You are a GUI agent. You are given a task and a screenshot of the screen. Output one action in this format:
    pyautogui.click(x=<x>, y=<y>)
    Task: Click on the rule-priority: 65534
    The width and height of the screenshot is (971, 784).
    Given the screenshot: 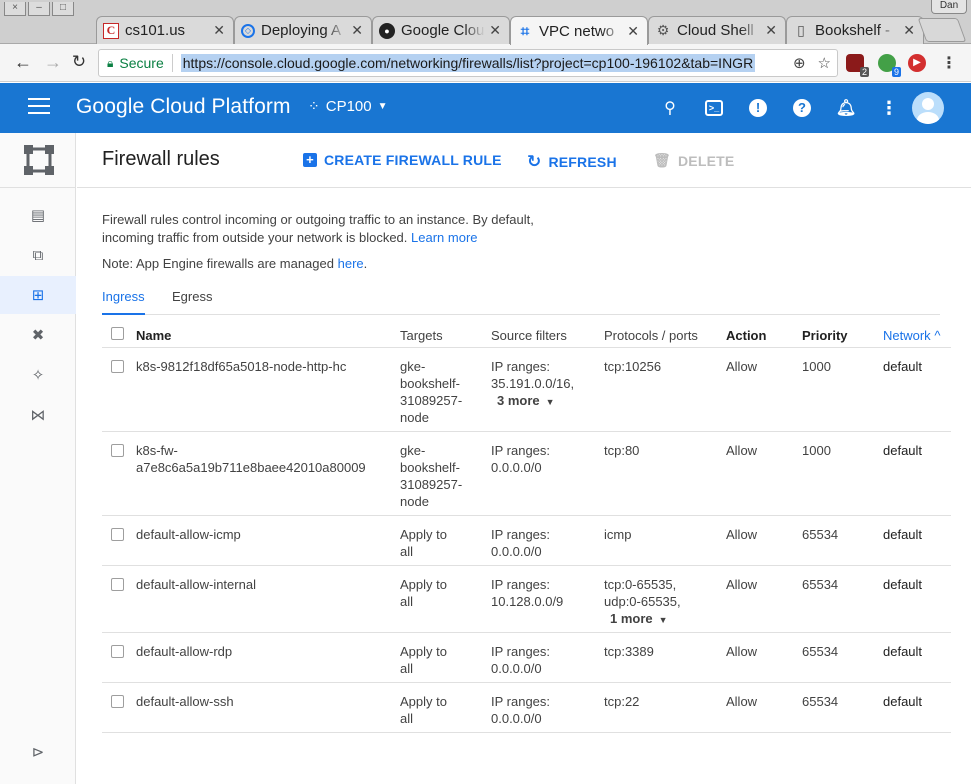 What is the action you would take?
    pyautogui.click(x=820, y=534)
    